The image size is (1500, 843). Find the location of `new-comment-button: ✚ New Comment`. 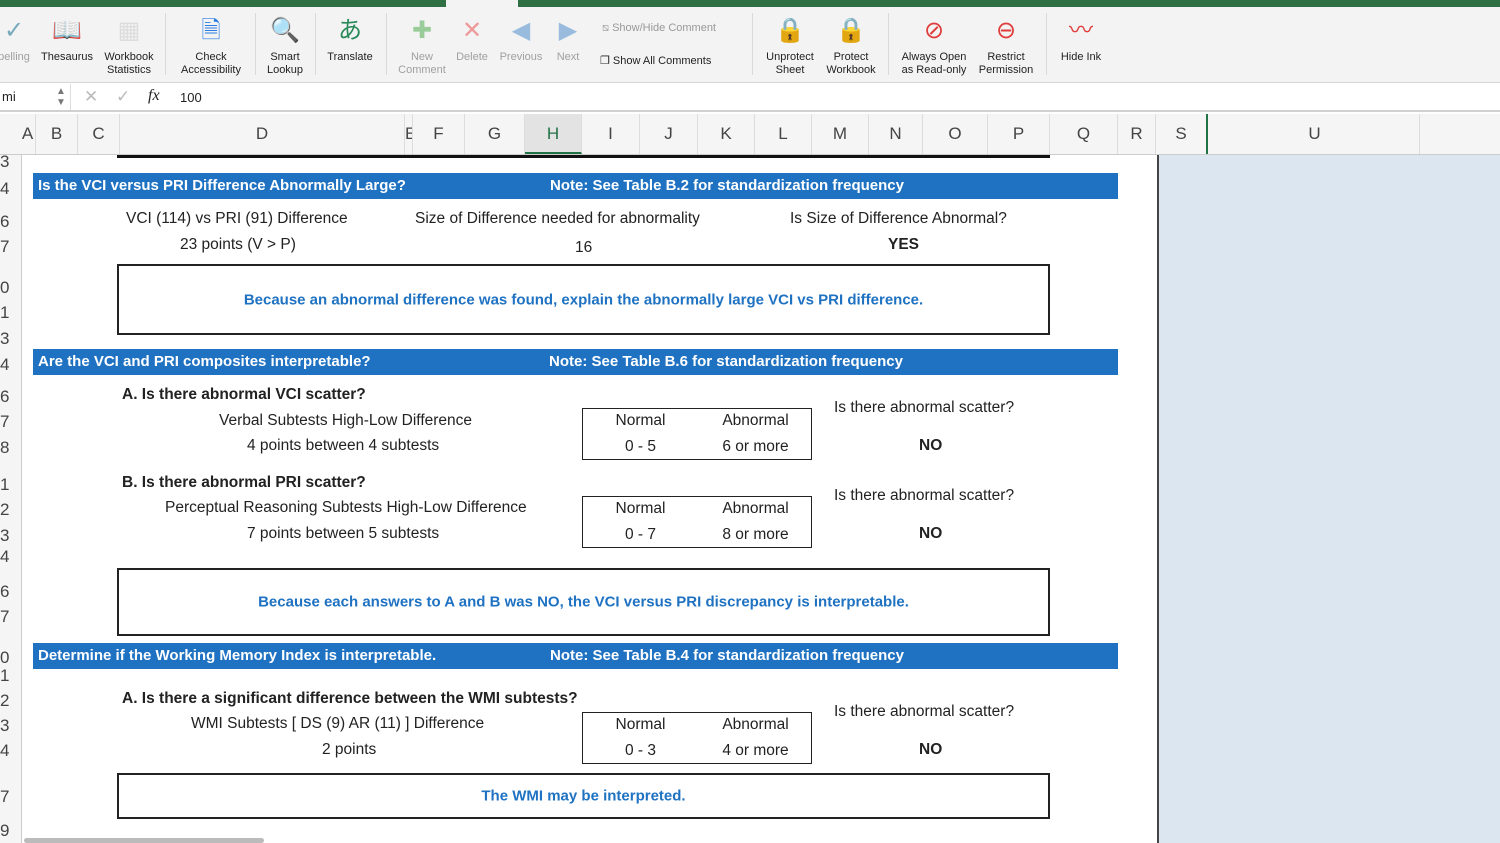

new-comment-button: ✚ New Comment is located at coordinates (422, 42).